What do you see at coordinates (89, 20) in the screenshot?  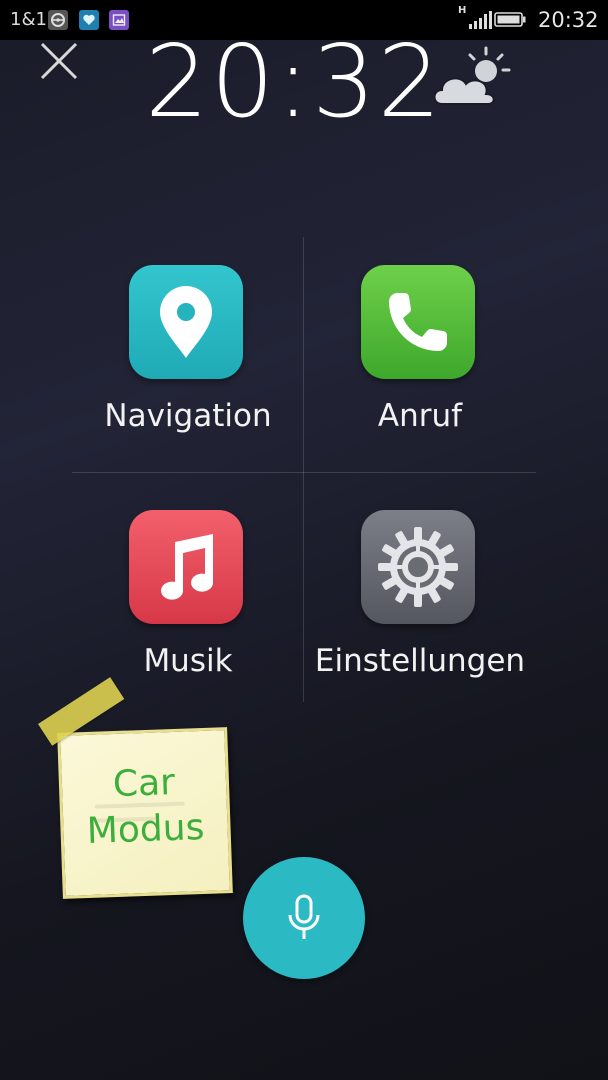 I see `health-app-icon` at bounding box center [89, 20].